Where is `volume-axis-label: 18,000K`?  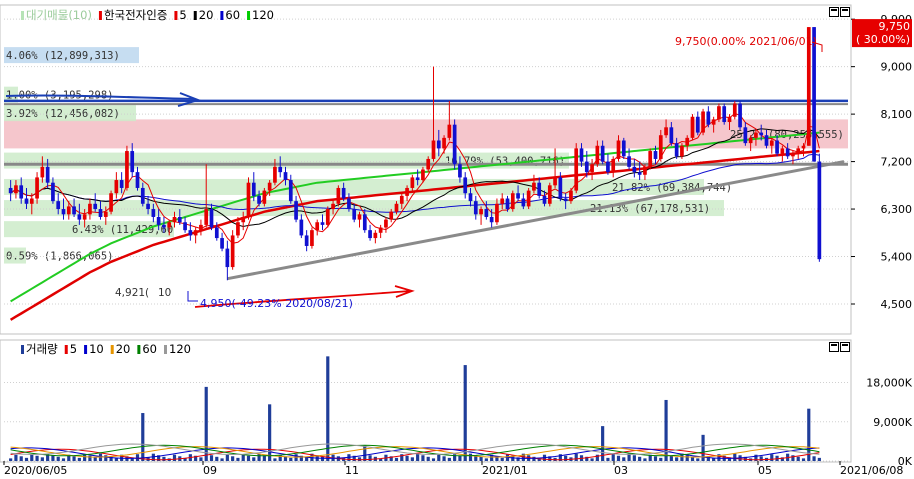 volume-axis-label: 18,000K is located at coordinates (889, 383).